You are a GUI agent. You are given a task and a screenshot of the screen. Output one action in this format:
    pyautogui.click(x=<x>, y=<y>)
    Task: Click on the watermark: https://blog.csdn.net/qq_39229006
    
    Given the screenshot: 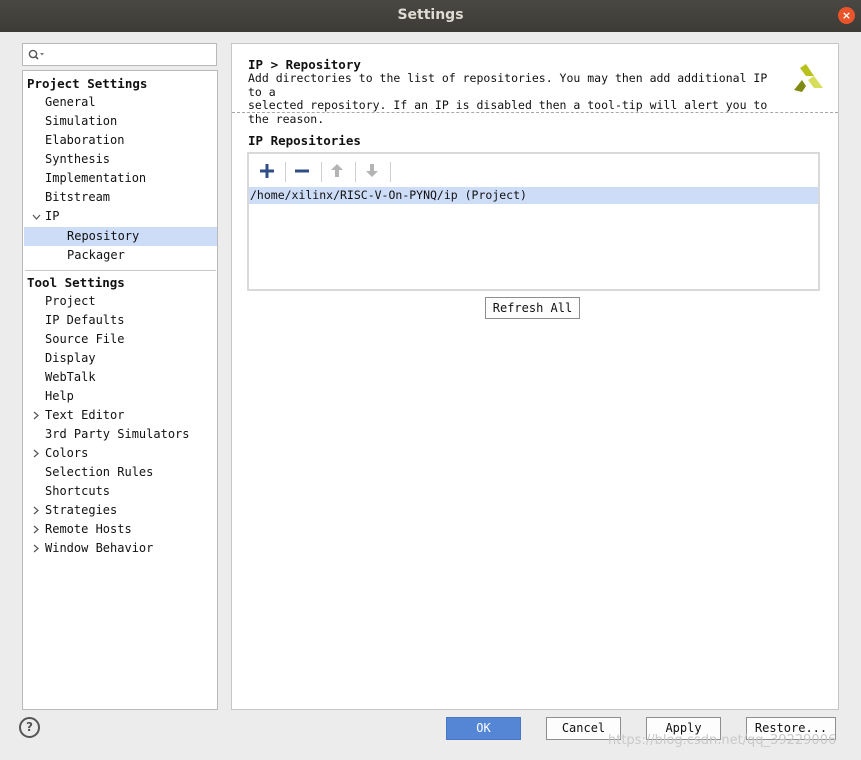 What is the action you would take?
    pyautogui.click(x=722, y=740)
    